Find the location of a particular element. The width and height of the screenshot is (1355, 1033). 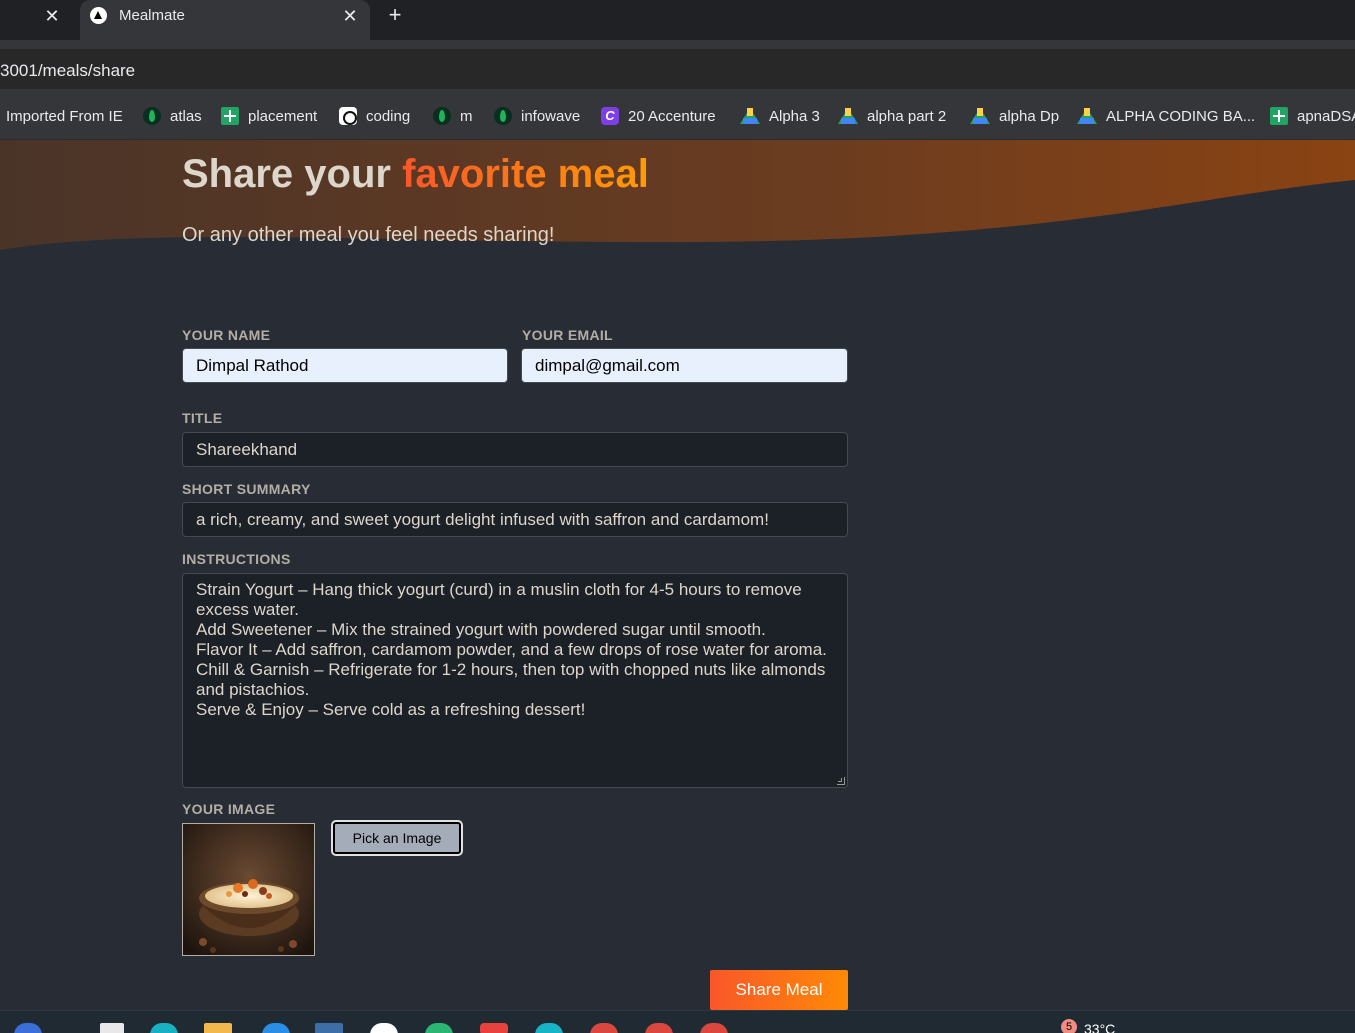

bookmark-placement: placement is located at coordinates (269, 116).